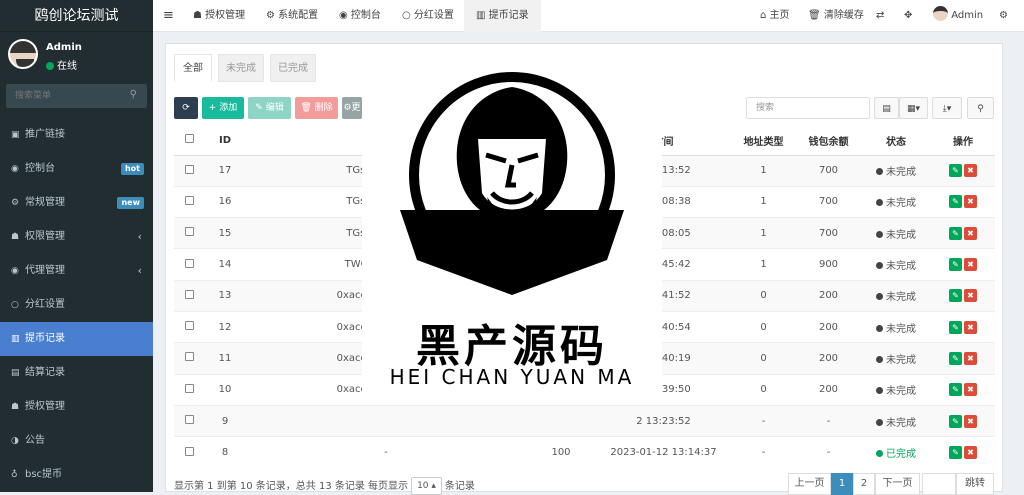 The image size is (1024, 495). What do you see at coordinates (880, 16) in the screenshot?
I see `translate-icon: ⇄` at bounding box center [880, 16].